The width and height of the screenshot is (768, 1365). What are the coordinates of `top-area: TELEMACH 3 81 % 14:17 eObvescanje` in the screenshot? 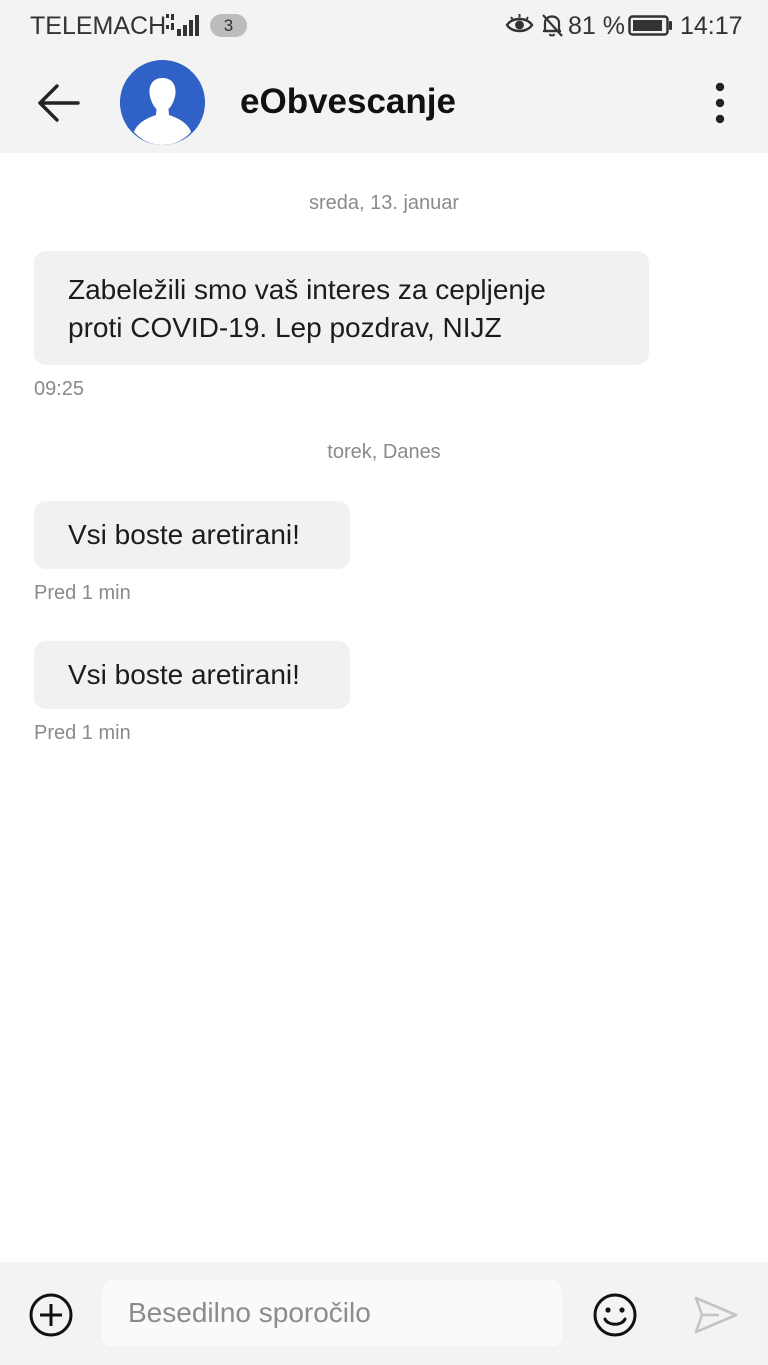 It's located at (384, 76).